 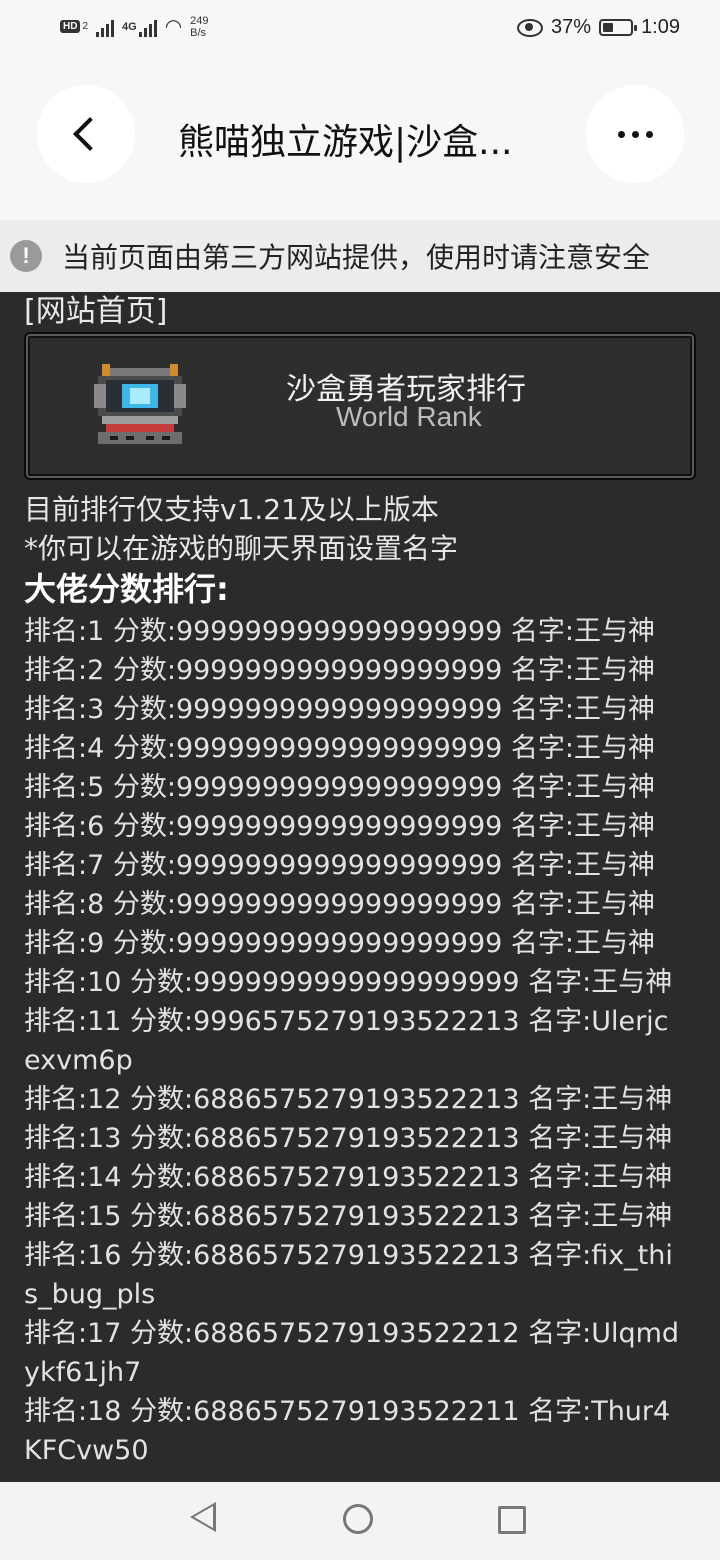 I want to click on rank-row: 排名:8 分数:9999999999999999999 名字:王与神, so click(x=340, y=904).